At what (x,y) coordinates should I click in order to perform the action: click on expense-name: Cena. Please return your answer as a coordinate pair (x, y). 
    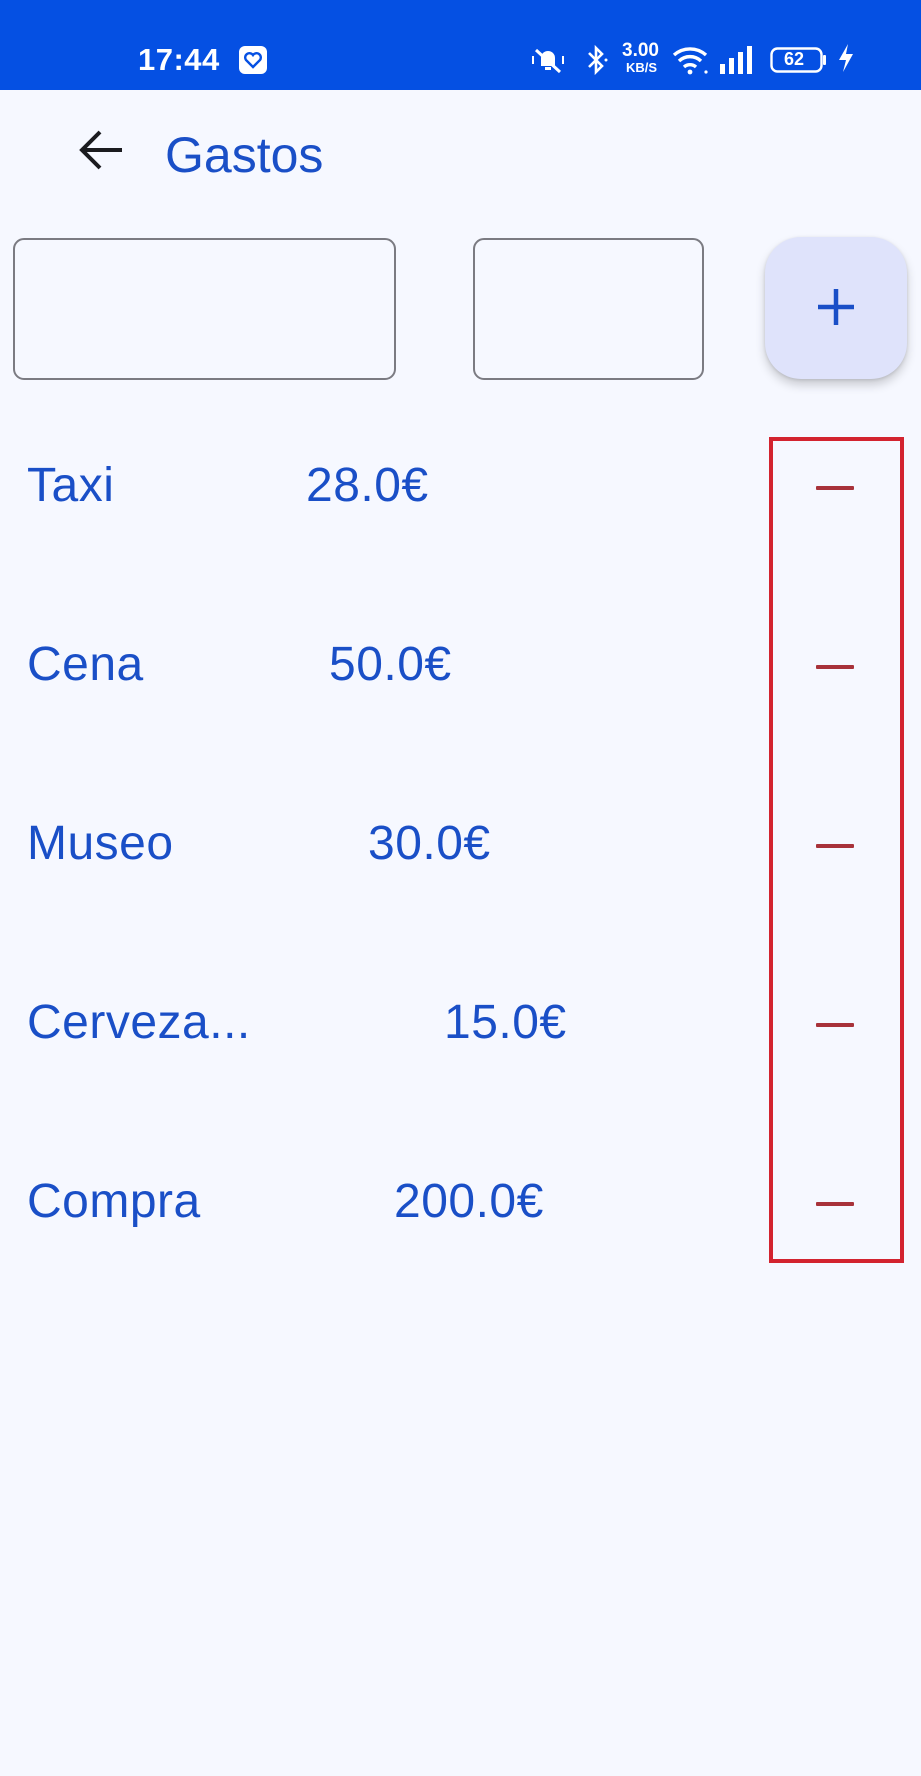
    Looking at the image, I should click on (85, 664).